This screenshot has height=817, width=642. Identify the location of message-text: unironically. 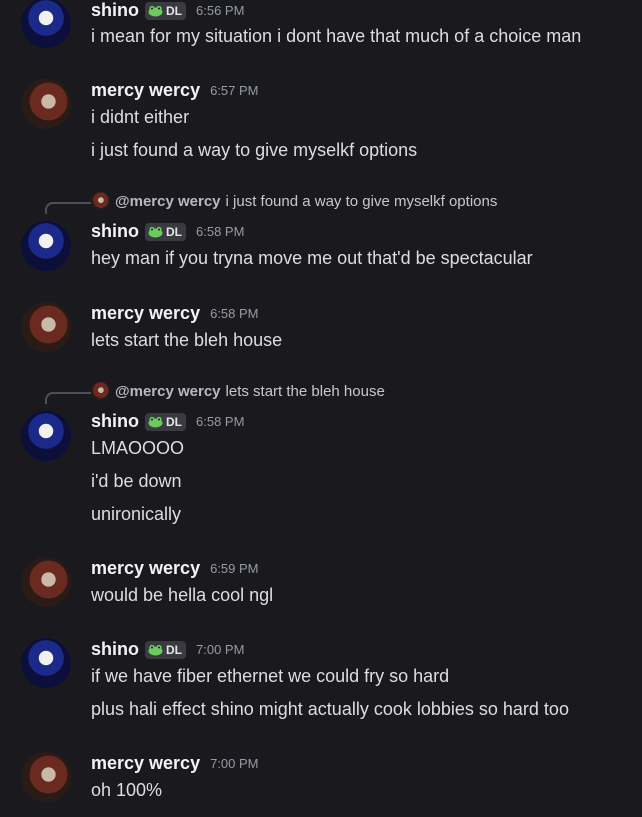
(136, 514).